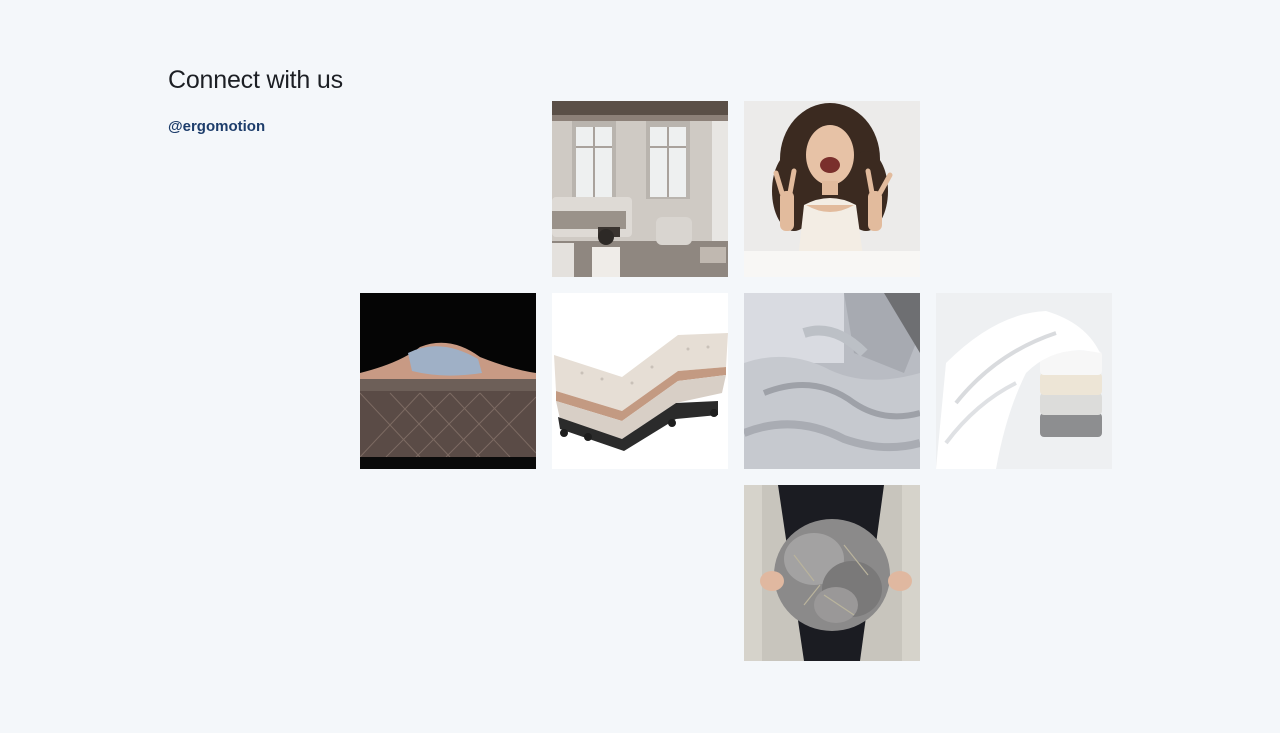 This screenshot has height=733, width=1280. Describe the element at coordinates (216, 126) in the screenshot. I see `instagram-handle-link: @ergomotion` at that location.